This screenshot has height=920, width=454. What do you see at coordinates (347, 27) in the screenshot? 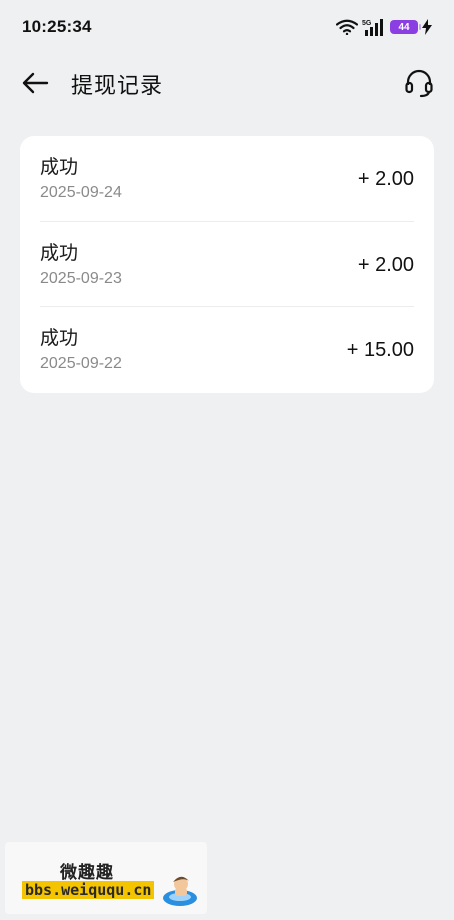
I see `wifi-icon` at bounding box center [347, 27].